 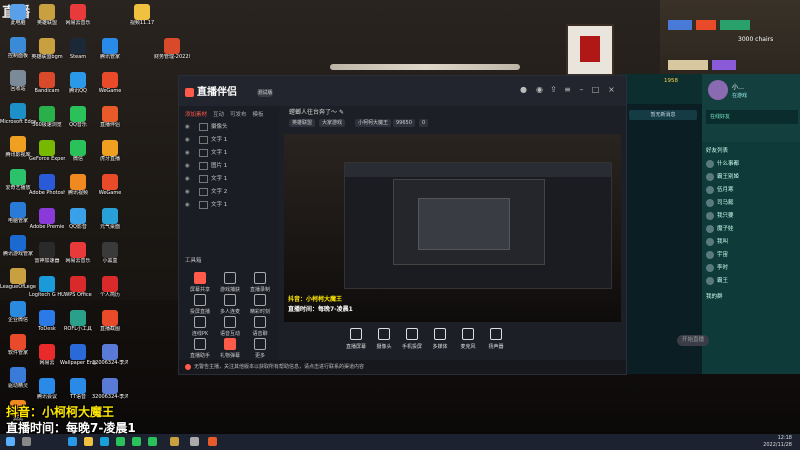 What do you see at coordinates (78, 355) in the screenshot?
I see `desktop-icon: Wallpaper Engine` at bounding box center [78, 355].